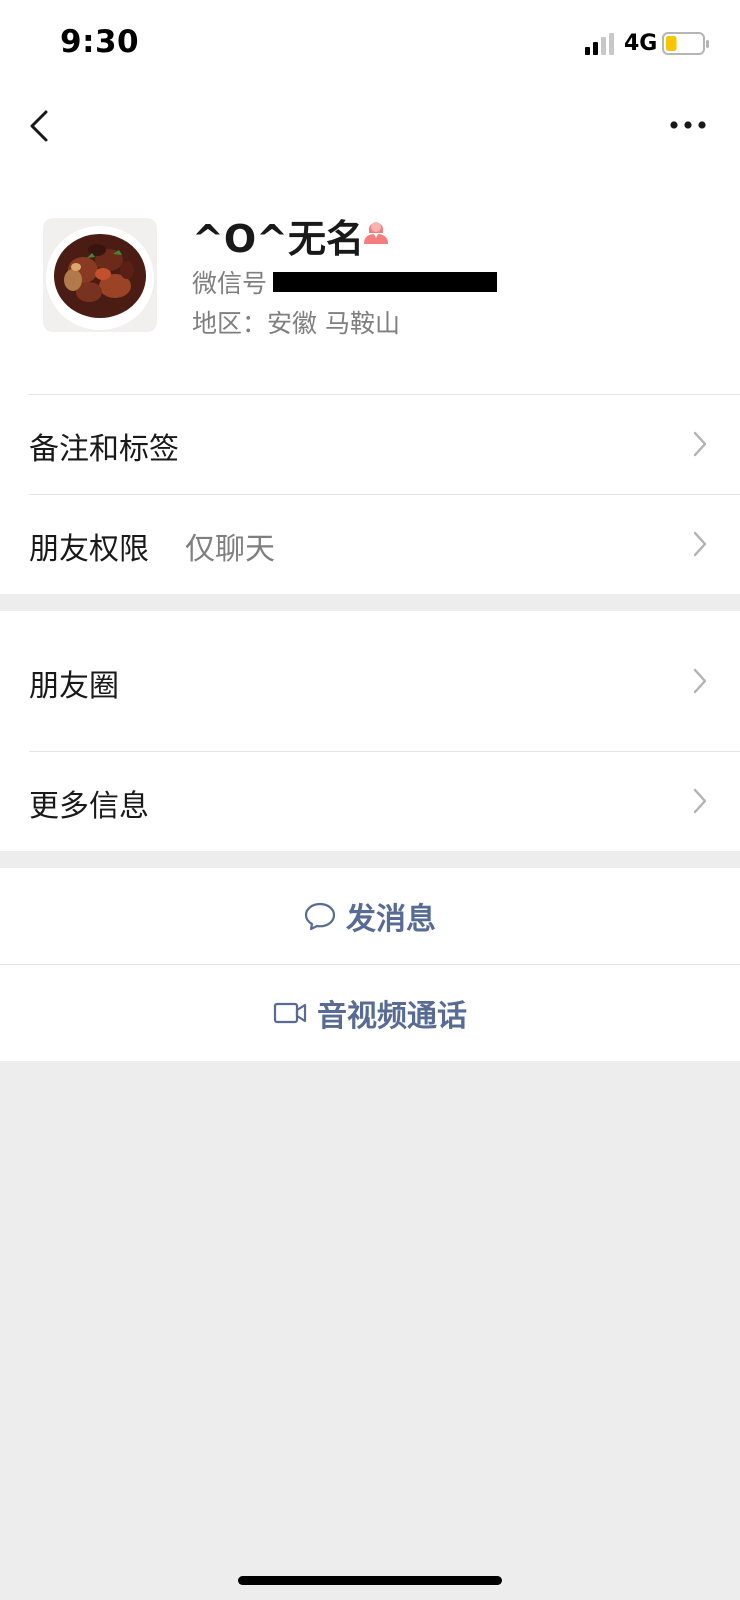 The width and height of the screenshot is (740, 1600). I want to click on video-call-button: 音视频通话, so click(370, 1013).